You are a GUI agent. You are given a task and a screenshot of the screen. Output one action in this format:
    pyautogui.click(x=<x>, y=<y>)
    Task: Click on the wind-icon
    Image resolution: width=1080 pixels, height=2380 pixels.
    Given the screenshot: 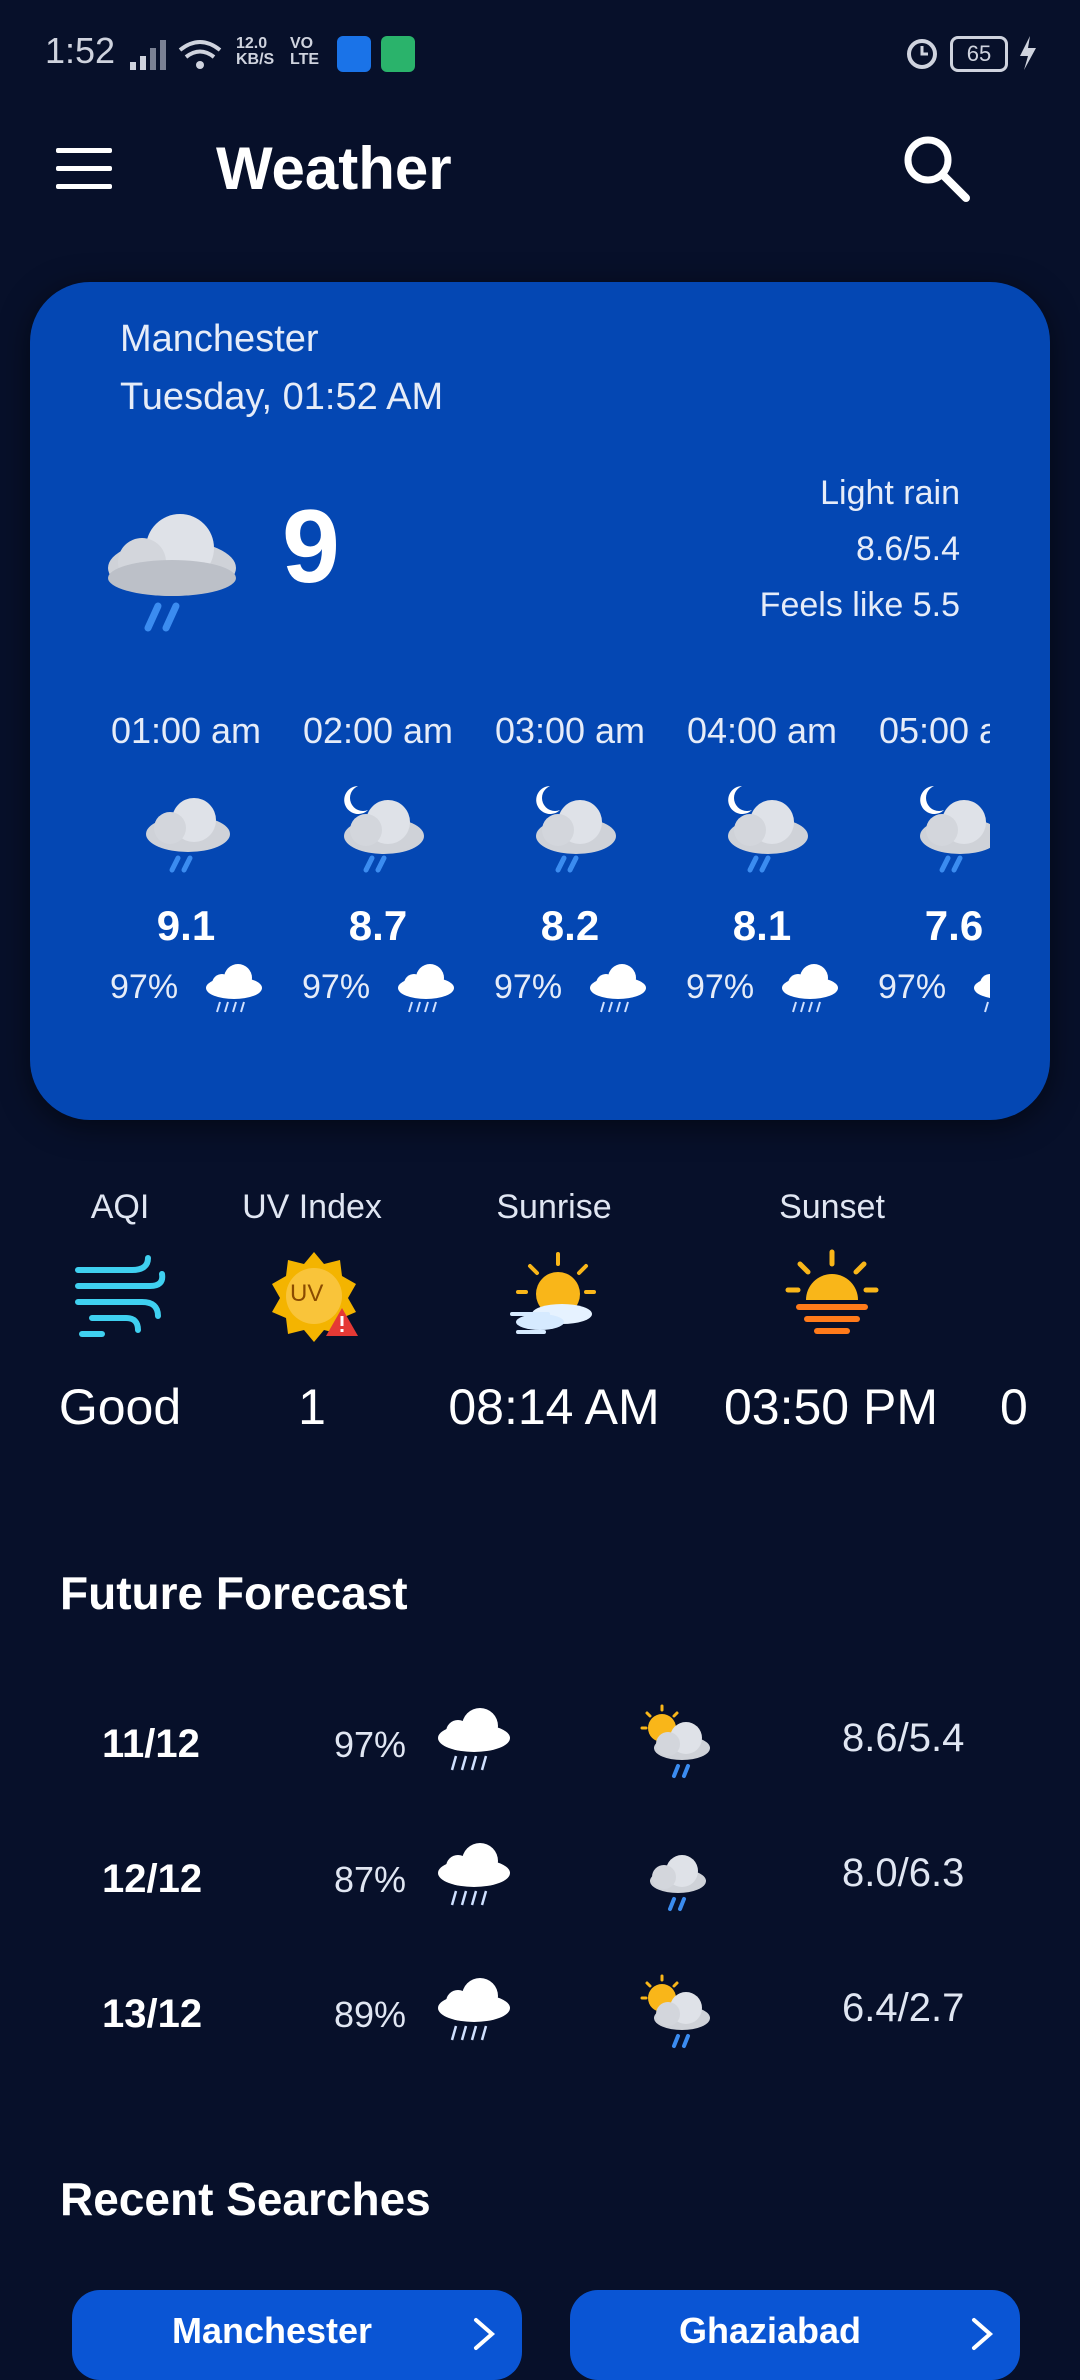 What is the action you would take?
    pyautogui.click(x=120, y=1296)
    